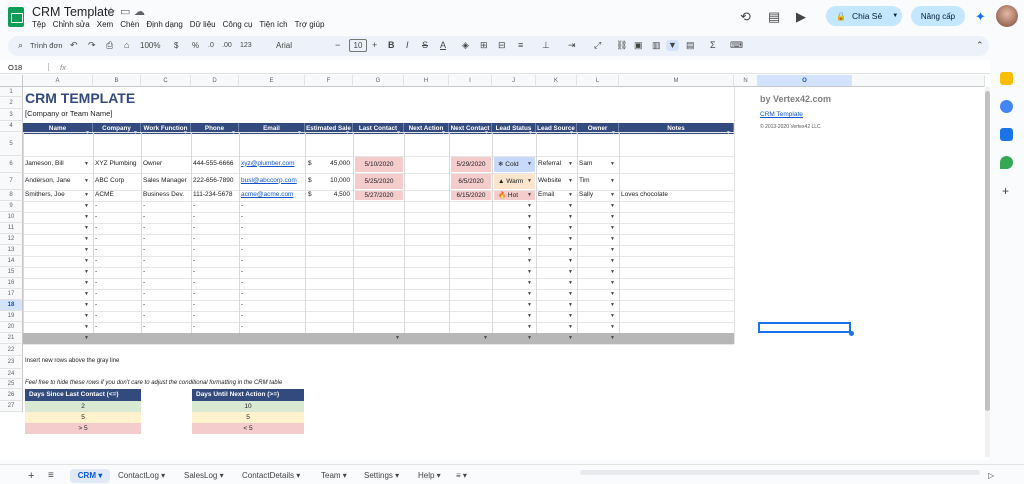 This screenshot has width=1024, height=484. What do you see at coordinates (502, 45) in the screenshot?
I see `merge-cells-icon: ⊟` at bounding box center [502, 45].